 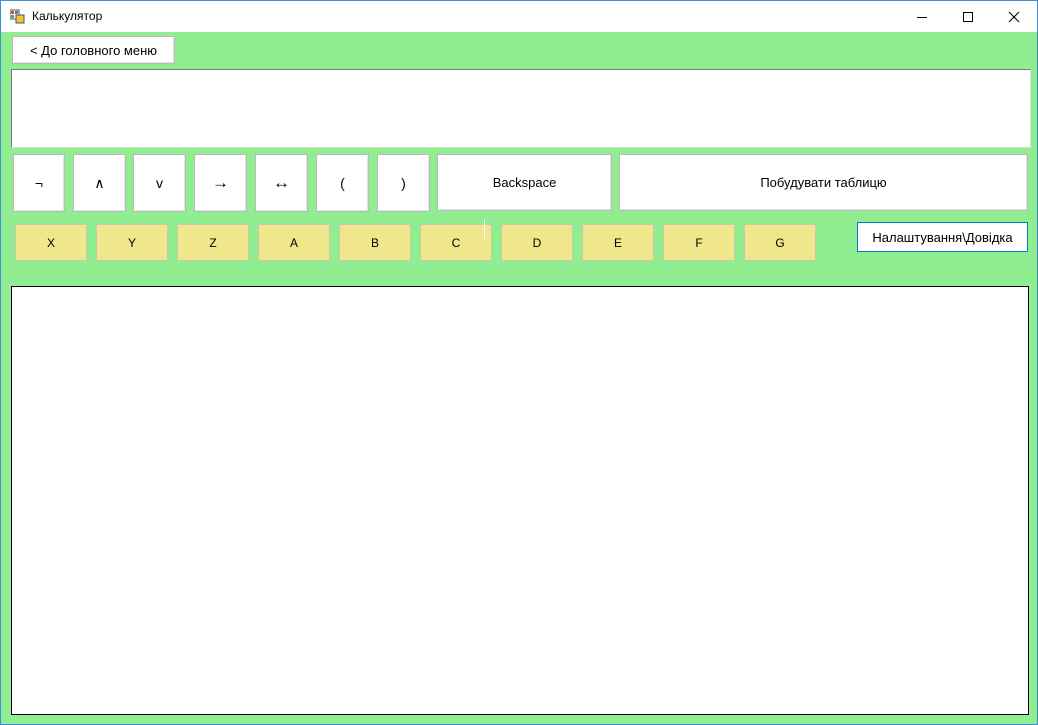 I want to click on close-button, so click(x=1014, y=16).